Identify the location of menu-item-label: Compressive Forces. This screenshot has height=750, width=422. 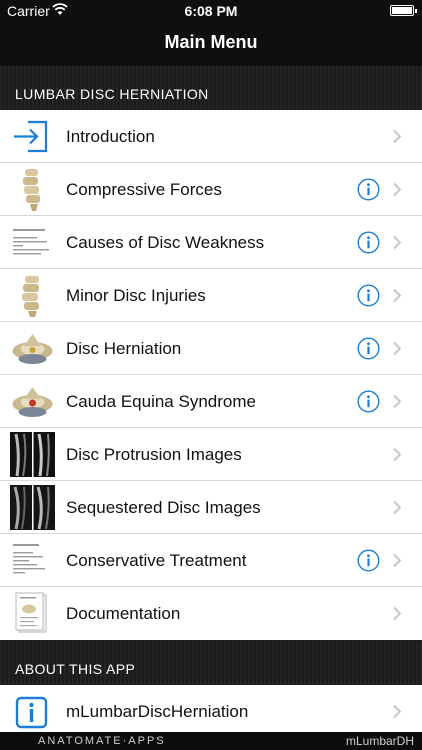
(144, 189).